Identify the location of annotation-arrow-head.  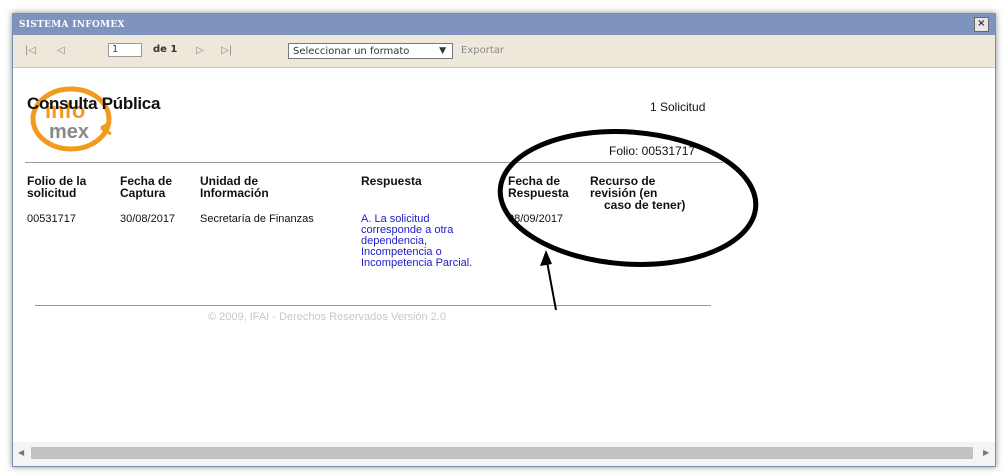
(546, 258).